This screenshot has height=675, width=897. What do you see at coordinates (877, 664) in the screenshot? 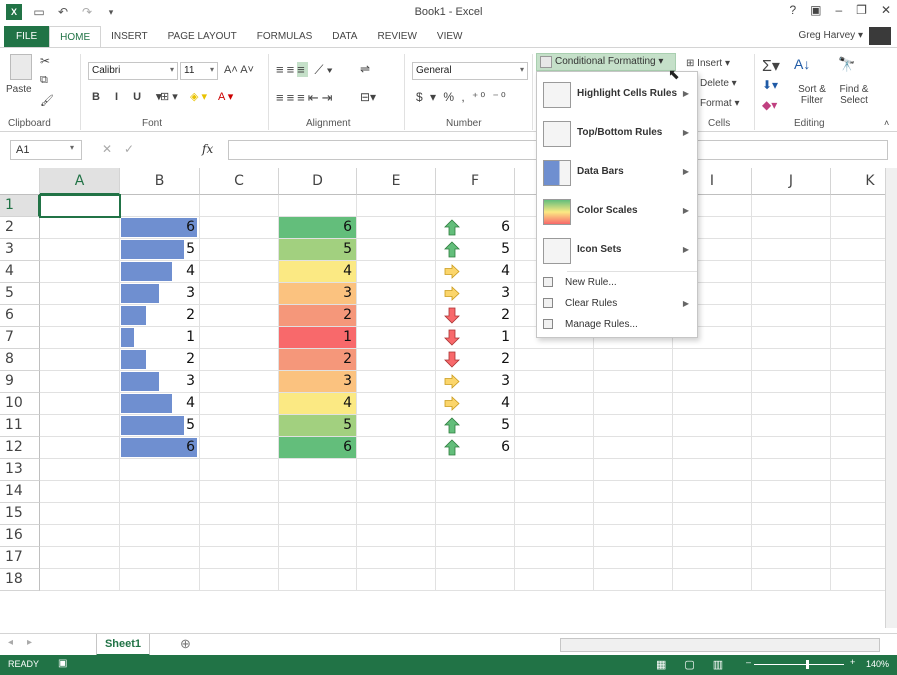
I see `zoom-level: 140%` at bounding box center [877, 664].